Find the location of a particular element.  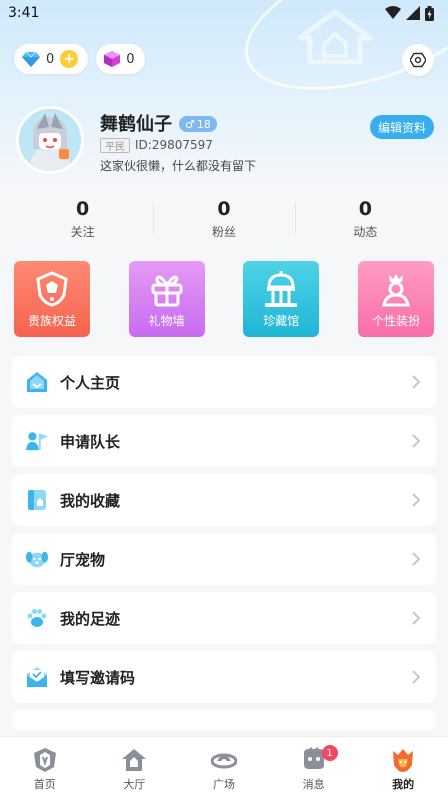

feature-noble-privileges: 贵族权益 is located at coordinates (52, 299).